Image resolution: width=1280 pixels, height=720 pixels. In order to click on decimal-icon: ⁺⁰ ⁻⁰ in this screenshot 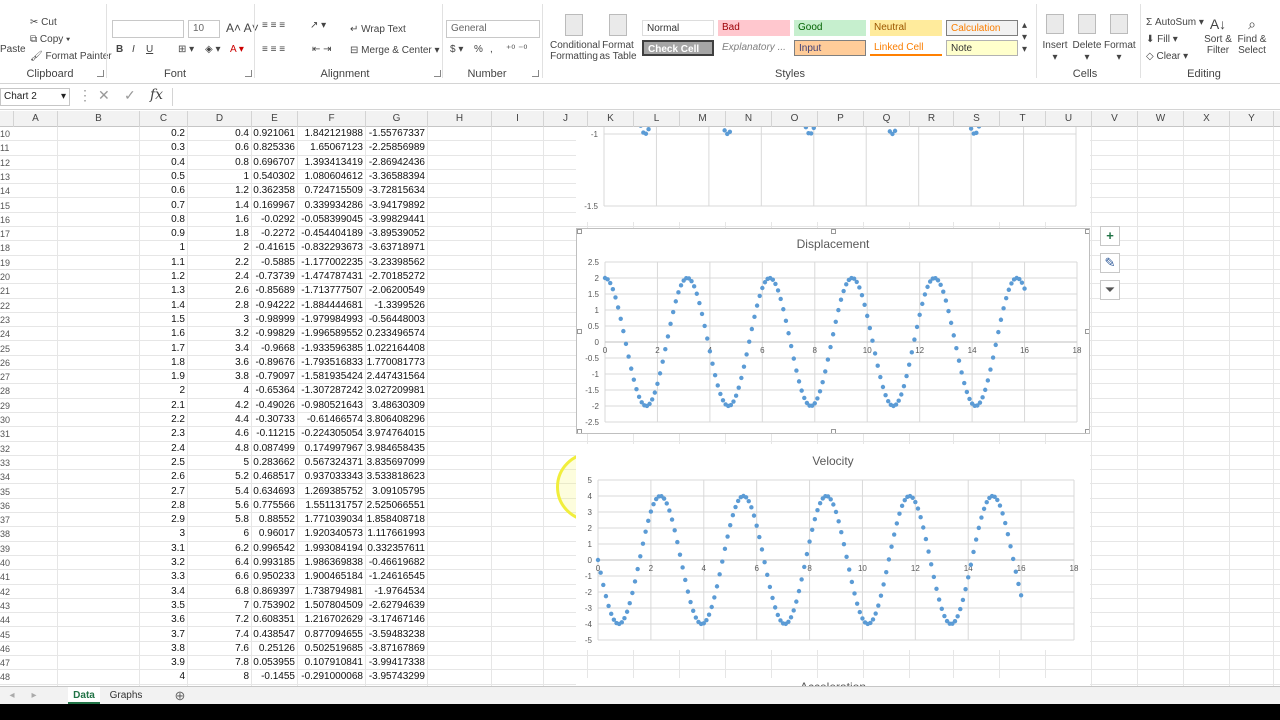, I will do `click(516, 49)`.